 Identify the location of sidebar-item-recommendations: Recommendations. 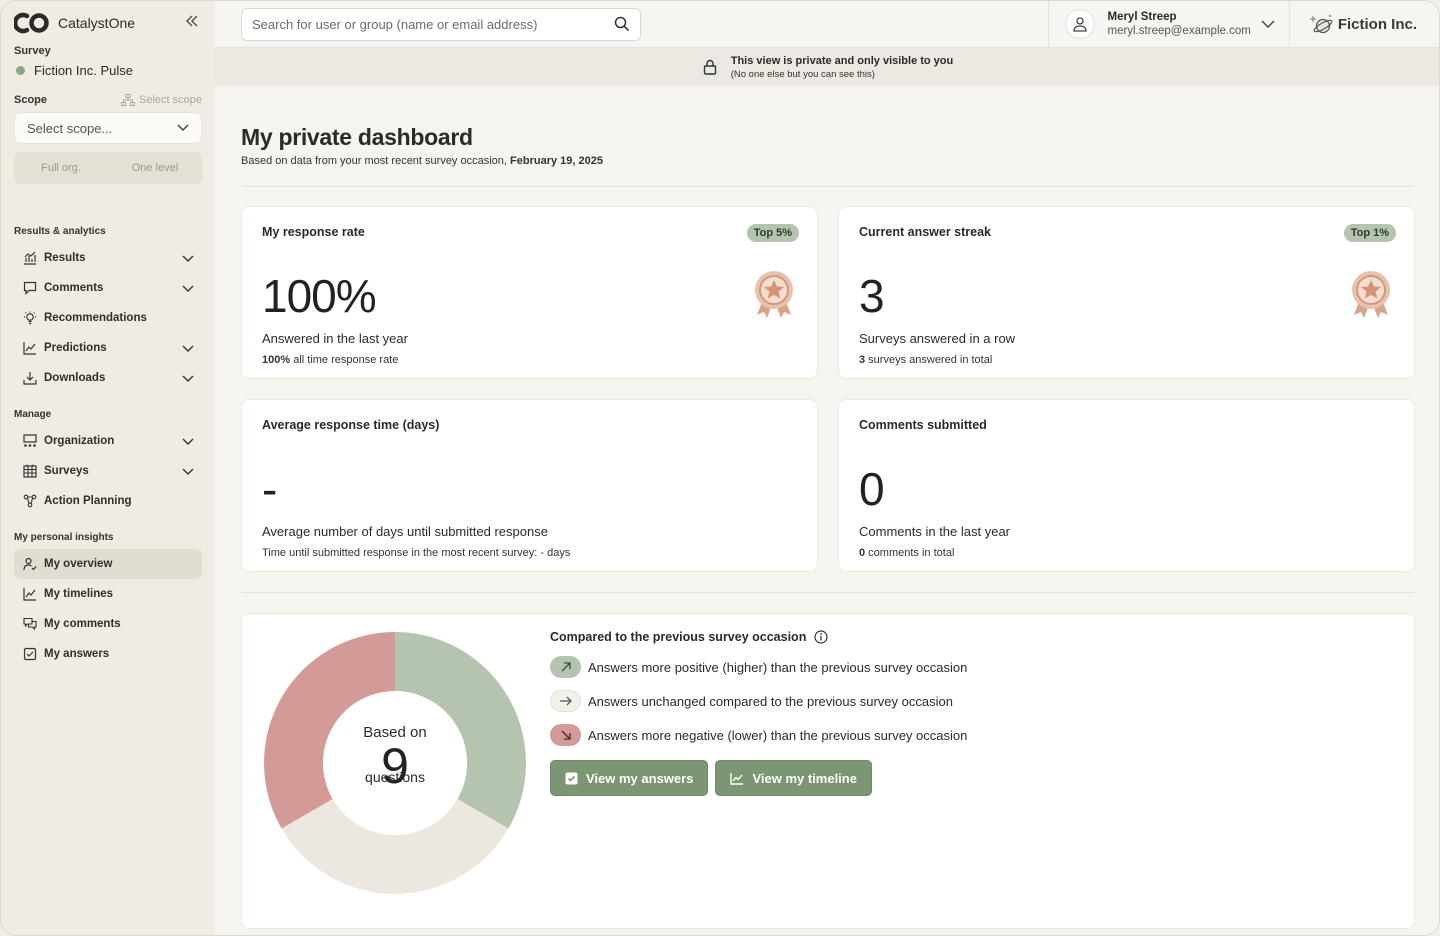
(108, 318).